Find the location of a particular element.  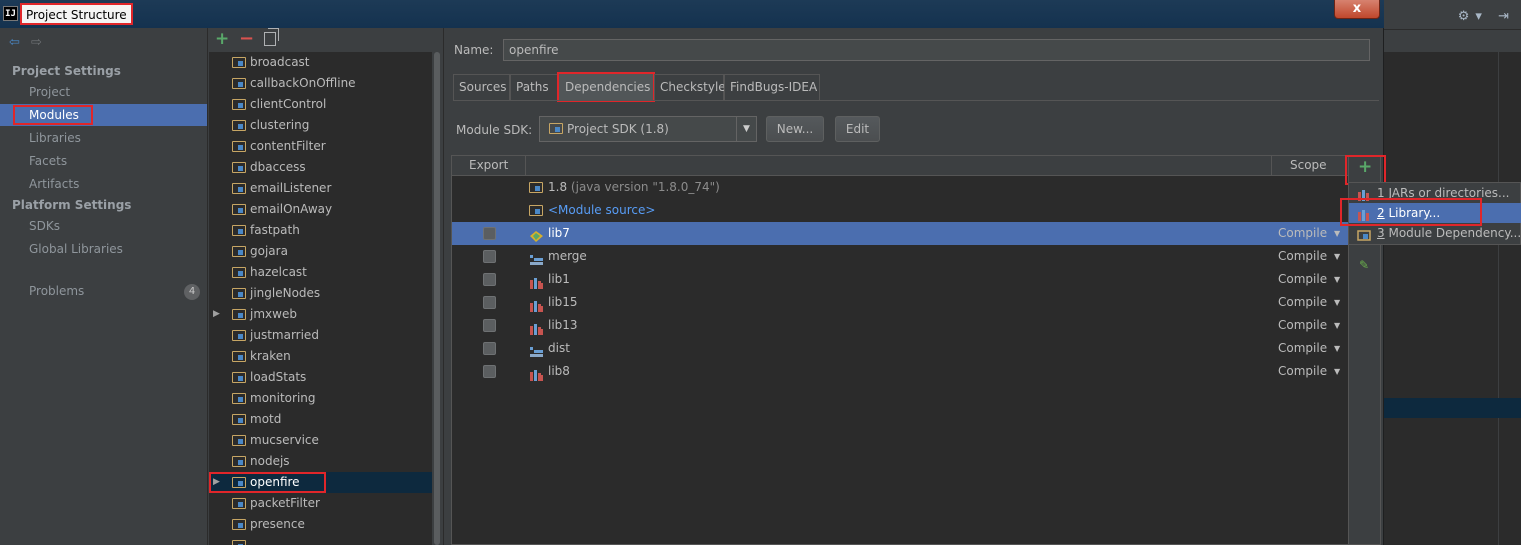

module-item: jingleNodes is located at coordinates (325, 293).